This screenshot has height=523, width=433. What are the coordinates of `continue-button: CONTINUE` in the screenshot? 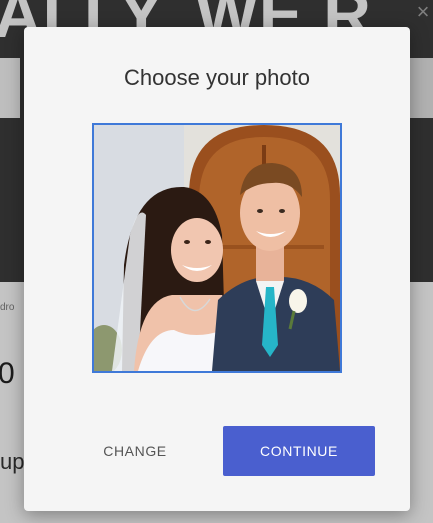 It's located at (299, 451).